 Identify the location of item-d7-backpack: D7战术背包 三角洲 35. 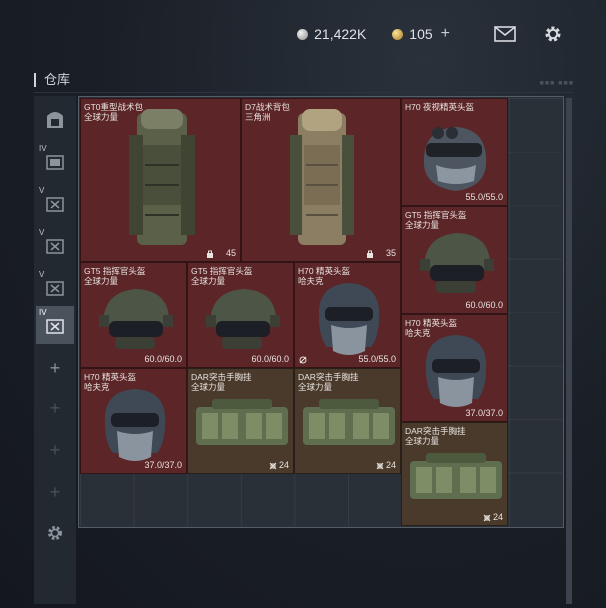
(321, 180).